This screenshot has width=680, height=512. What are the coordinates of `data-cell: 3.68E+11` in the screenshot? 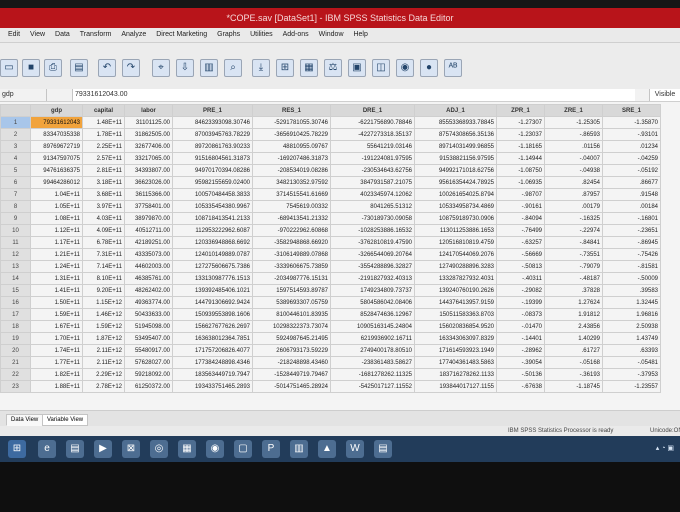 It's located at (103, 194).